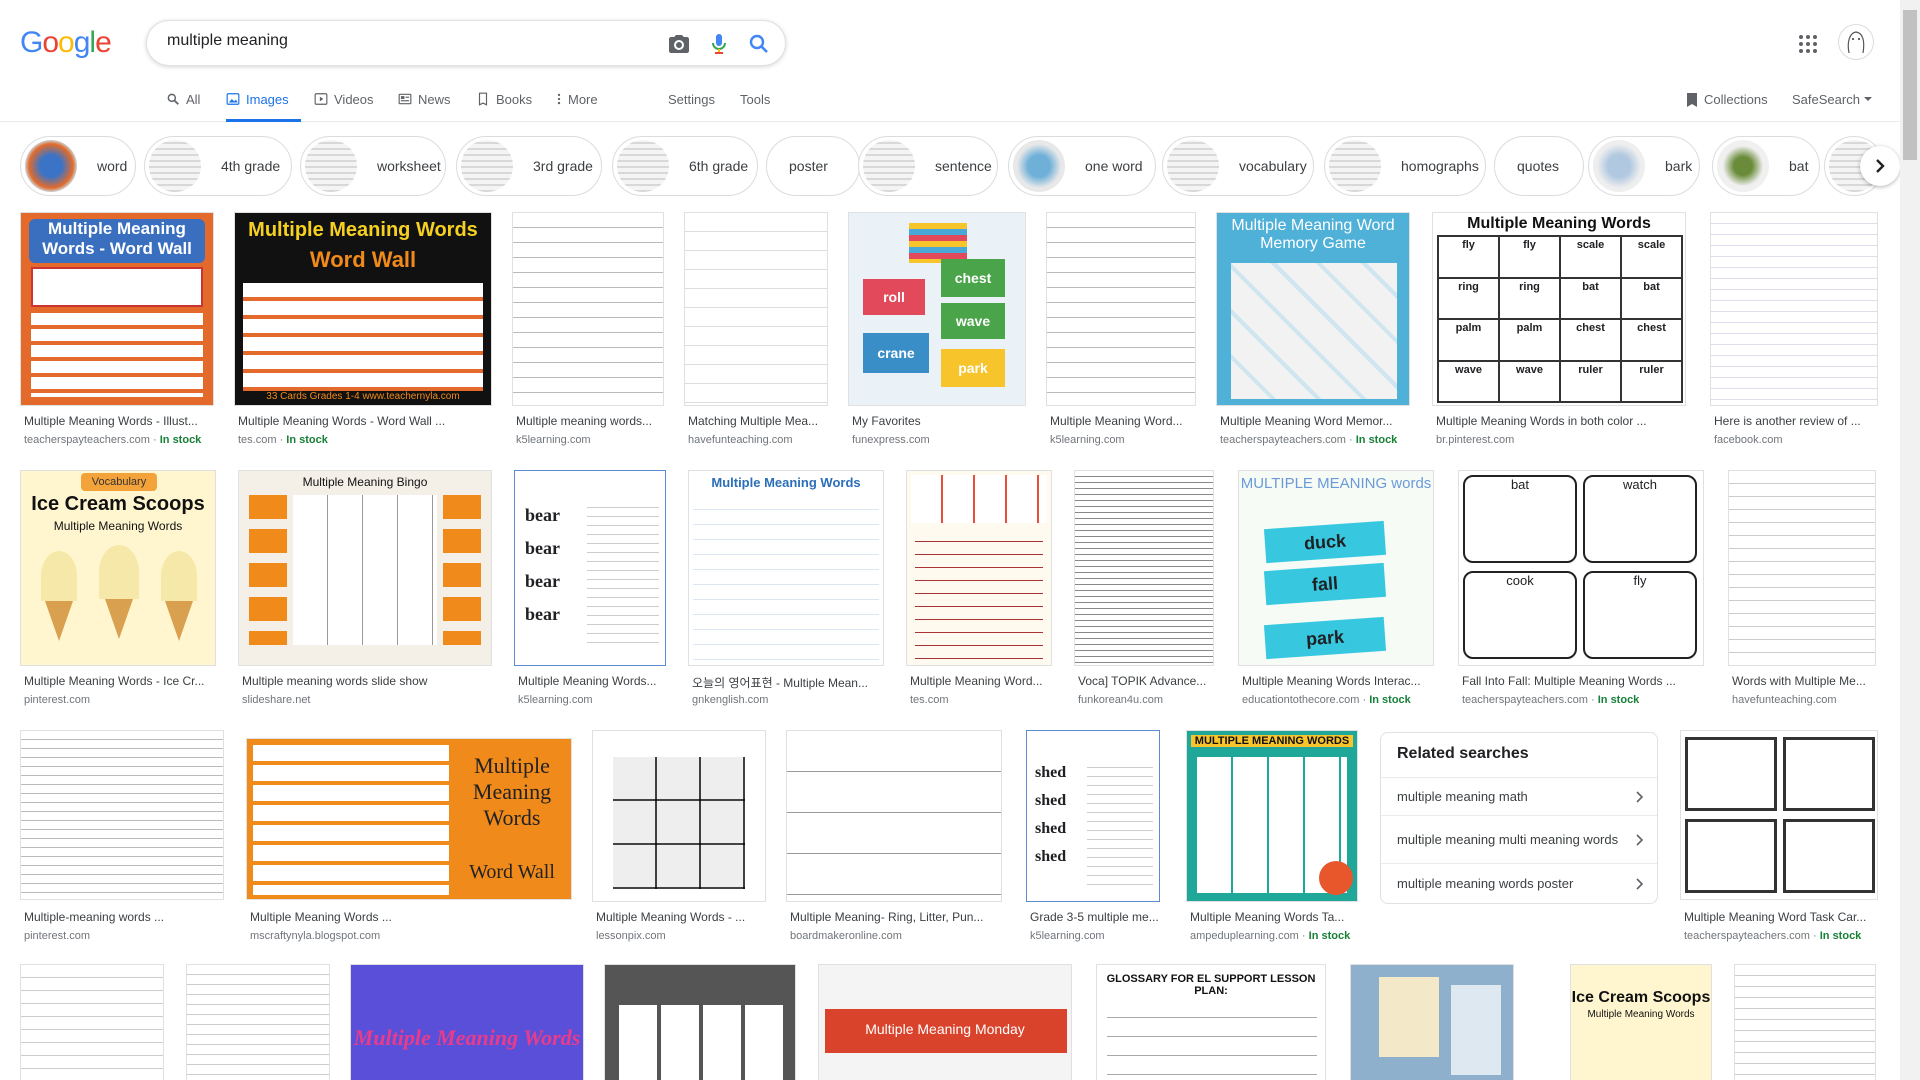 This screenshot has height=1080, width=1920. I want to click on thumbnail-word: shed, so click(1051, 772).